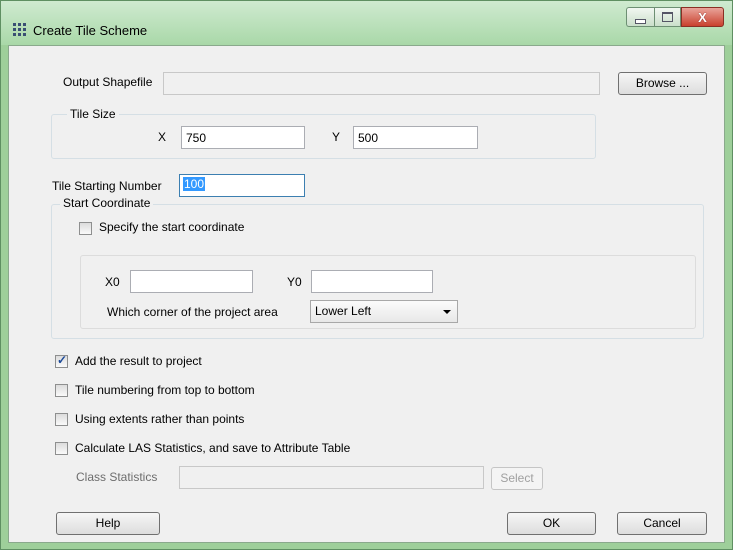  Describe the element at coordinates (336, 137) in the screenshot. I see `tile-size-y-label: Y` at that location.